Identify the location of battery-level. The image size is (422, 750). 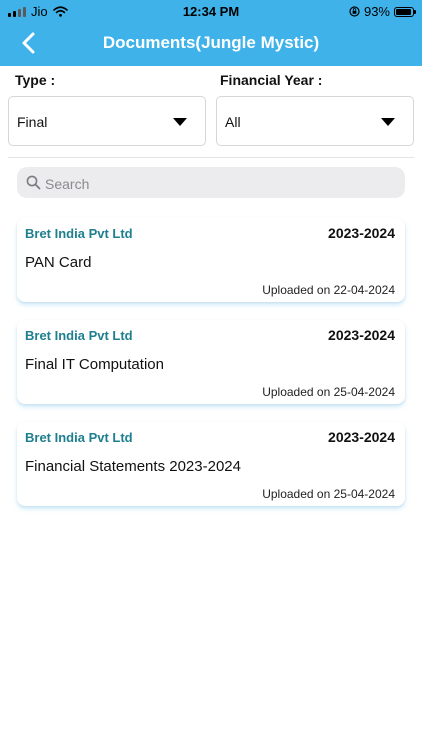
(403, 11).